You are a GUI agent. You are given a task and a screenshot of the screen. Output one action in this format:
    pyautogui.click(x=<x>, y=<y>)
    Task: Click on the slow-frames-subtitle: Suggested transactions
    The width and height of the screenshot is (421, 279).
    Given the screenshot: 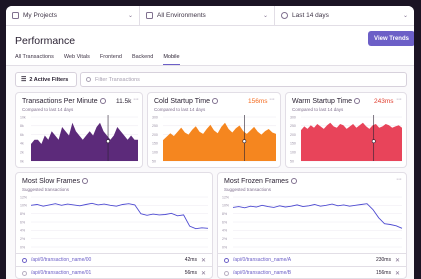 What is the action you would take?
    pyautogui.click(x=46, y=189)
    